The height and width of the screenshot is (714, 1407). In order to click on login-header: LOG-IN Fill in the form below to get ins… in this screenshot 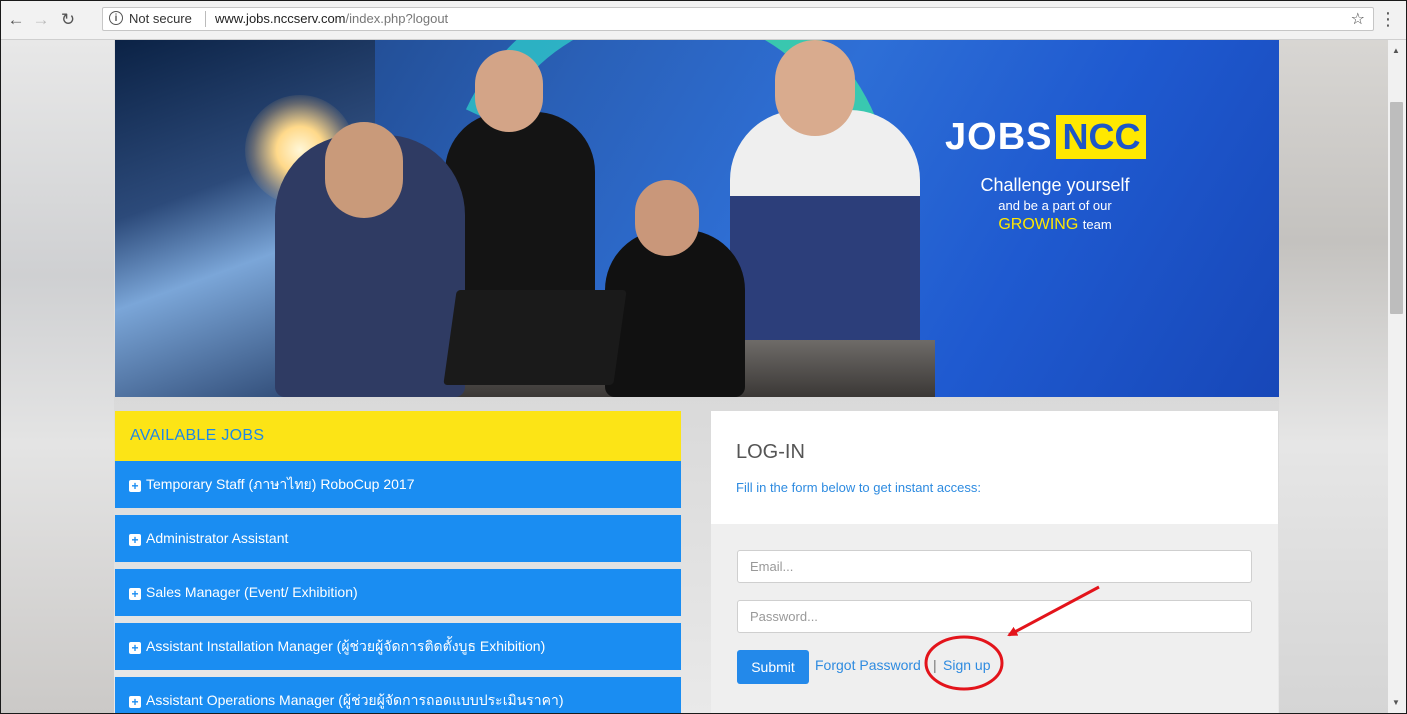, I will do `click(994, 467)`.